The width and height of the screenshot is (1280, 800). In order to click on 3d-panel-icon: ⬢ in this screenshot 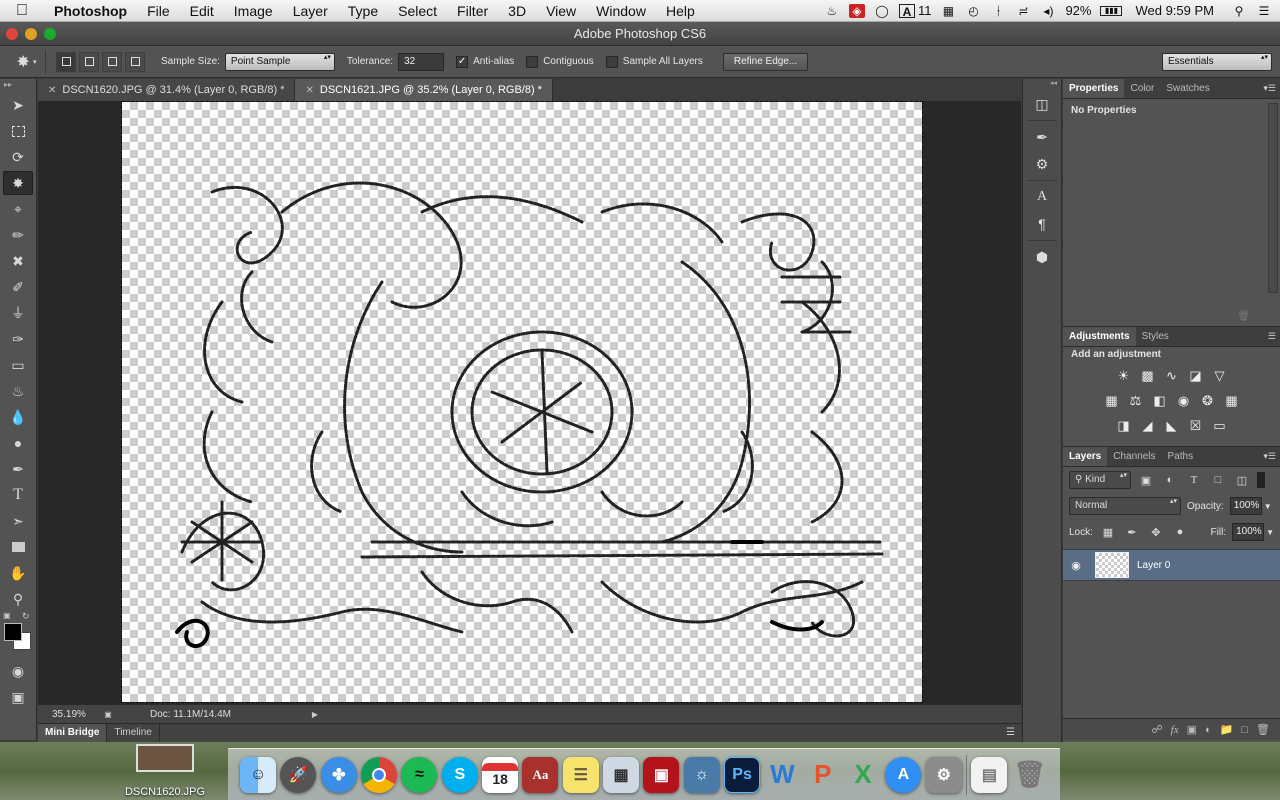, I will do `click(1042, 257)`.